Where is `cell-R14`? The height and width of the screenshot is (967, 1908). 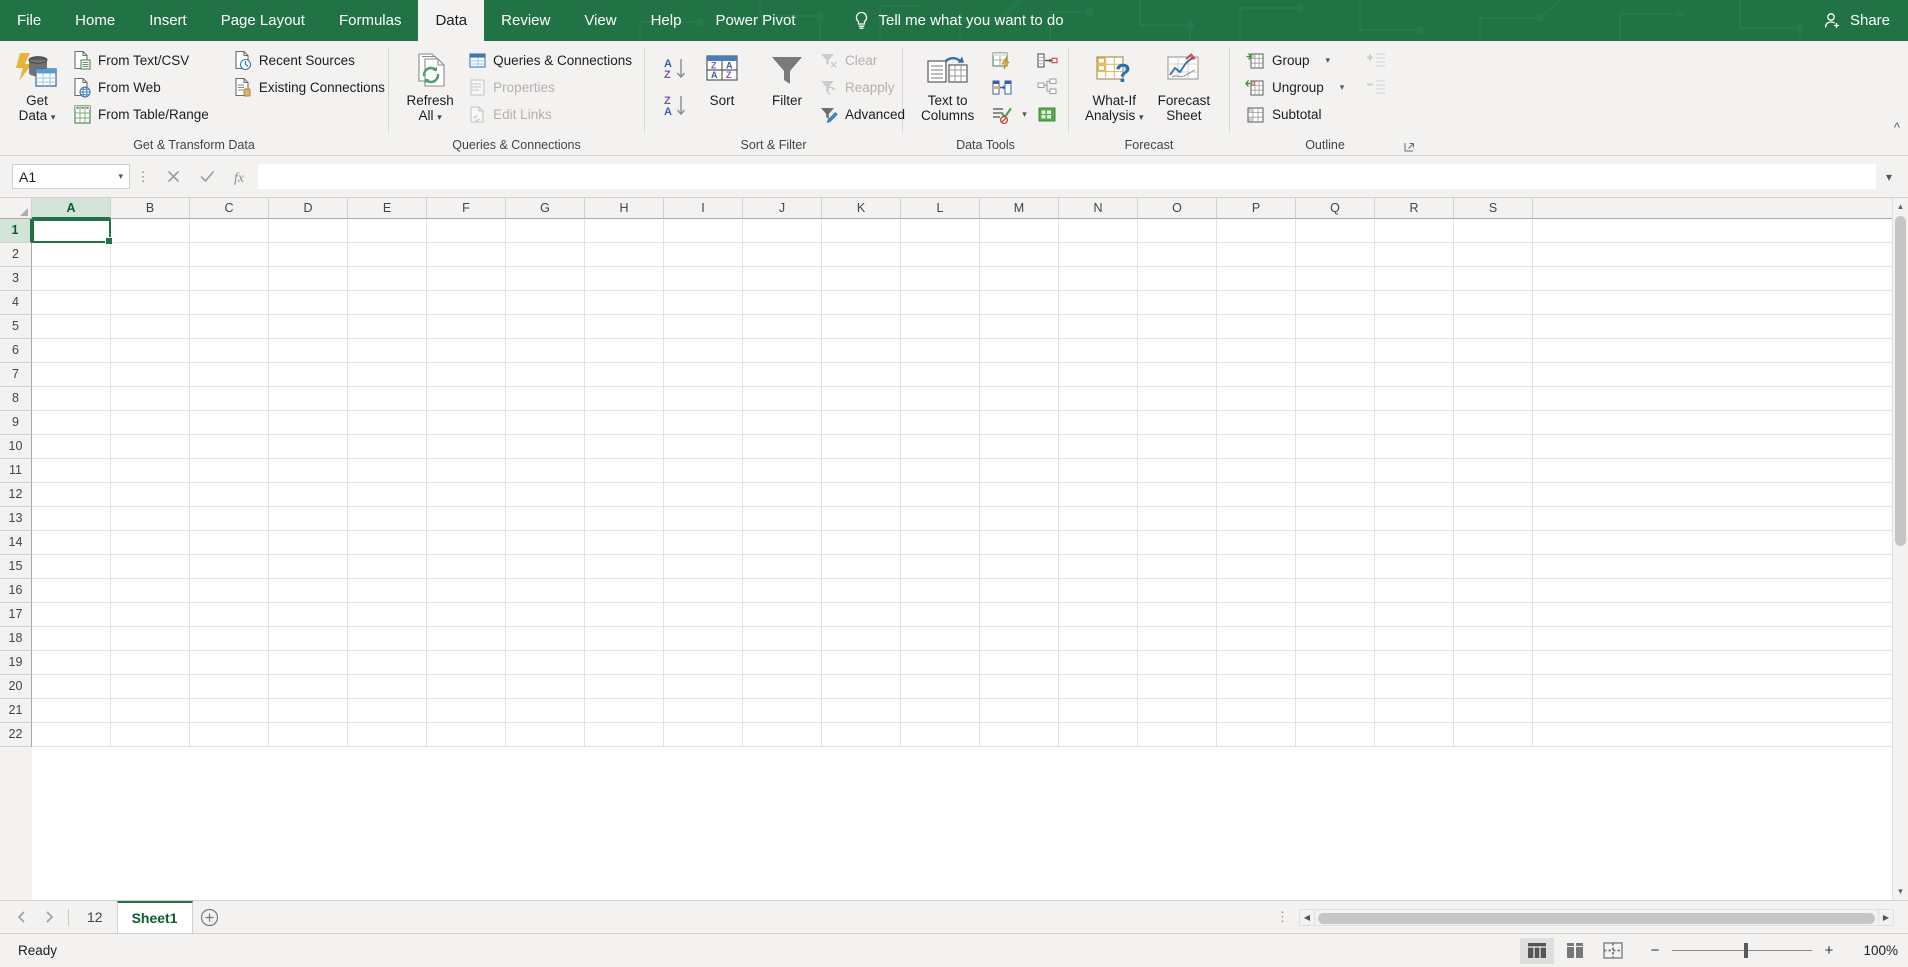
cell-R14 is located at coordinates (1414, 543).